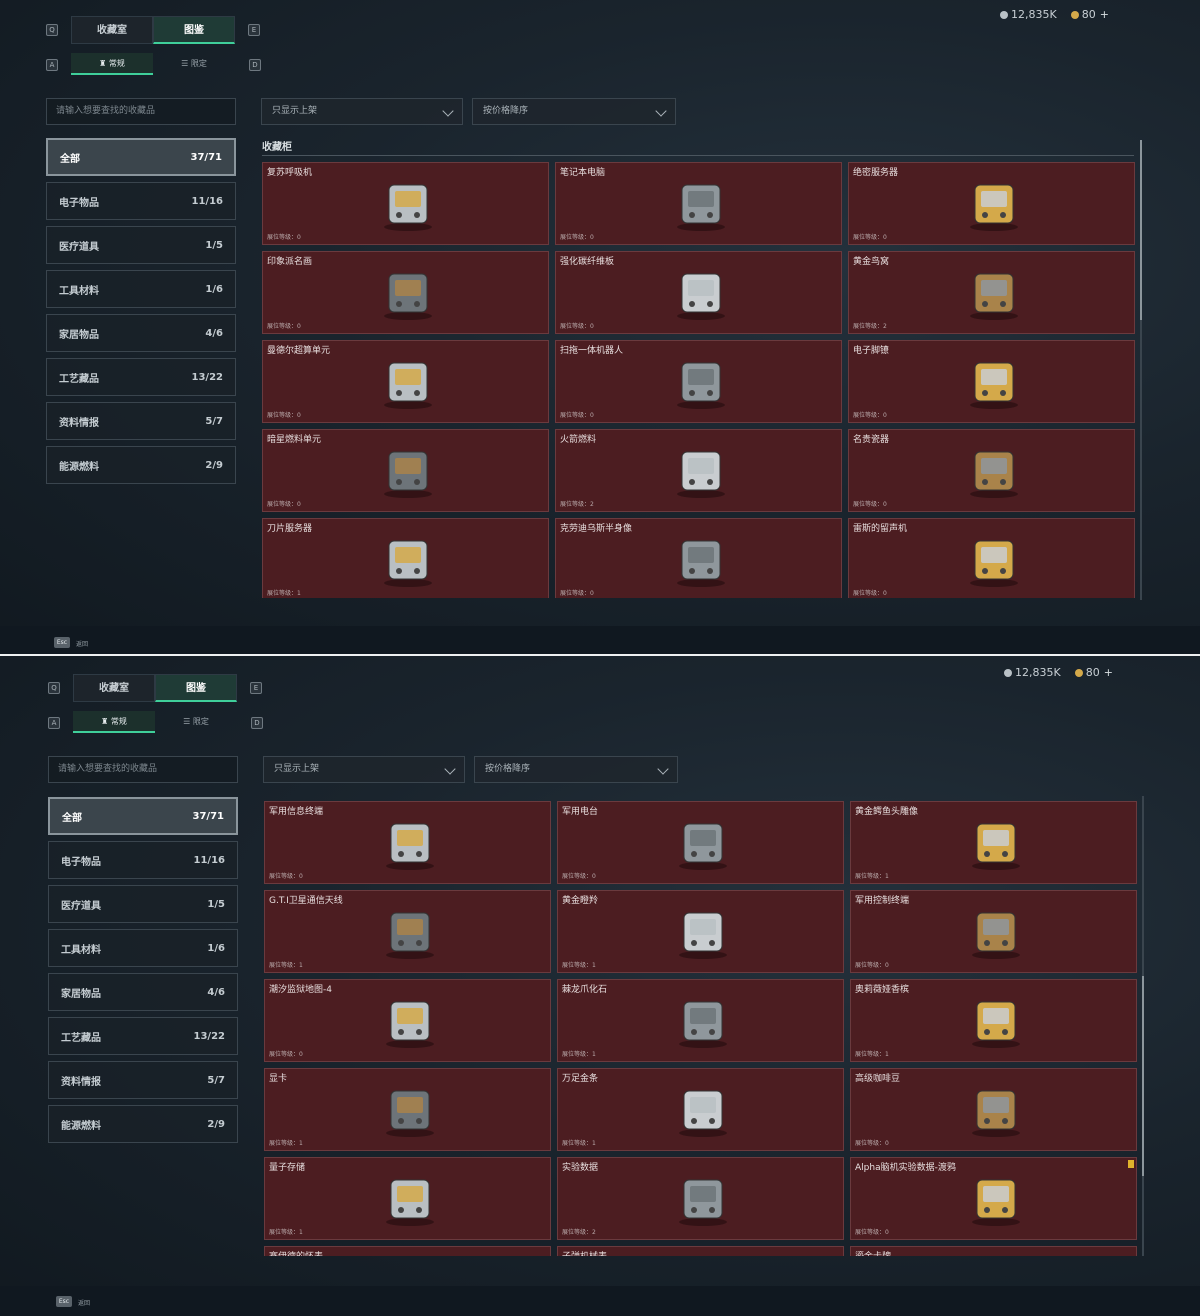 The width and height of the screenshot is (1200, 1316). Describe the element at coordinates (81, 906) in the screenshot. I see `category-label: 医疗道具` at that location.